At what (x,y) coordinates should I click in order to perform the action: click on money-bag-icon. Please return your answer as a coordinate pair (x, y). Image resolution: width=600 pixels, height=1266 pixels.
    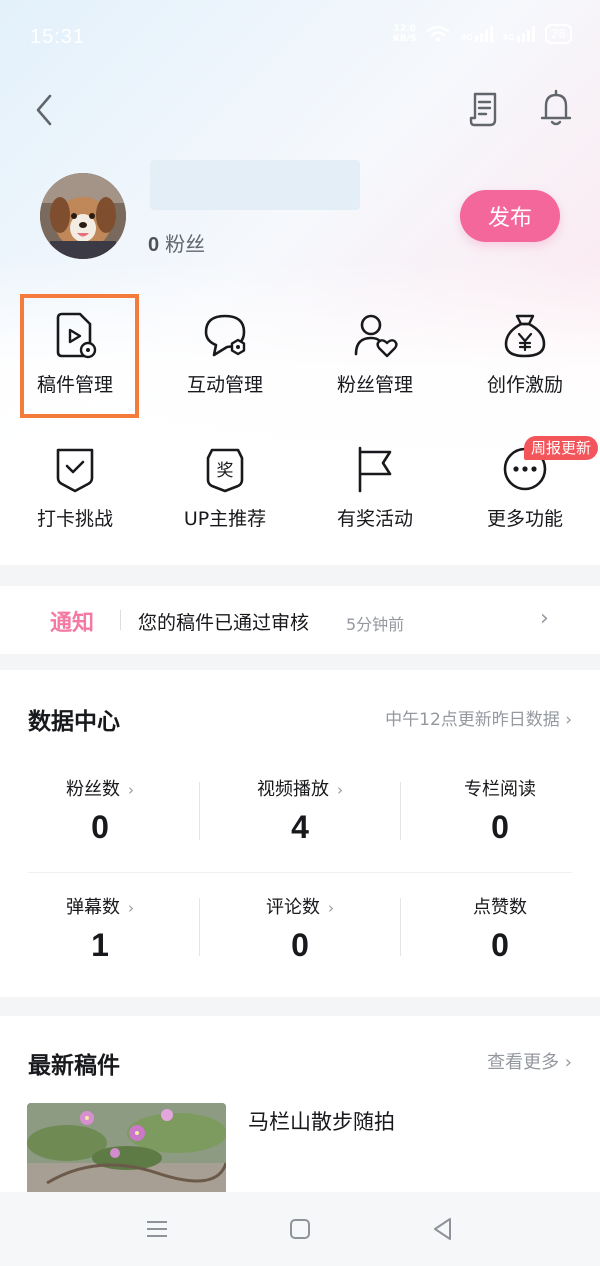
    Looking at the image, I should click on (525, 336).